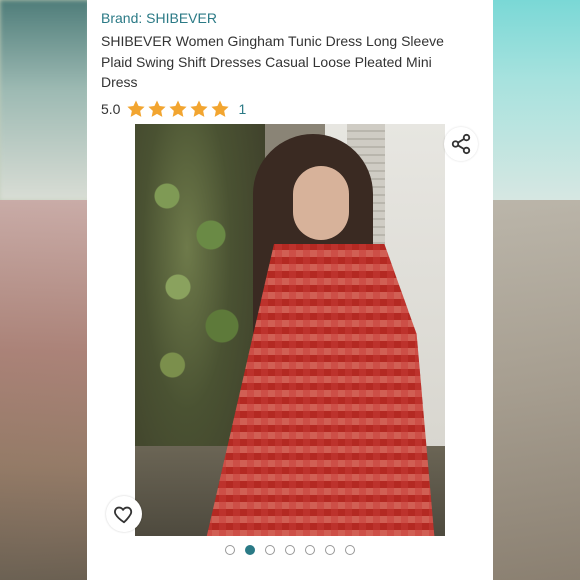  I want to click on rating-stars, so click(178, 109).